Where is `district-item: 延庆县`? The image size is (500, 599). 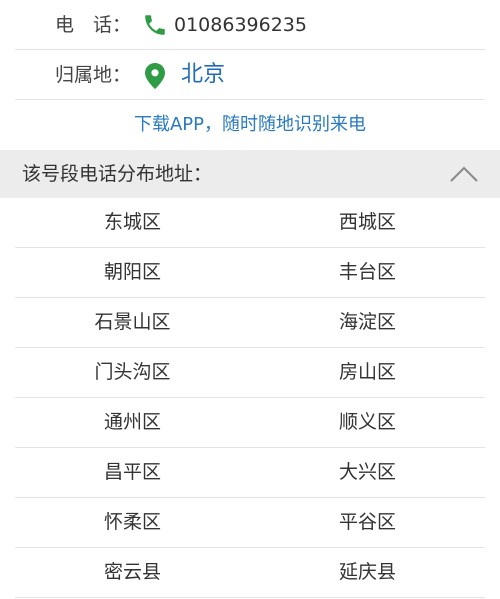 district-item: 延庆县 is located at coordinates (367, 572).